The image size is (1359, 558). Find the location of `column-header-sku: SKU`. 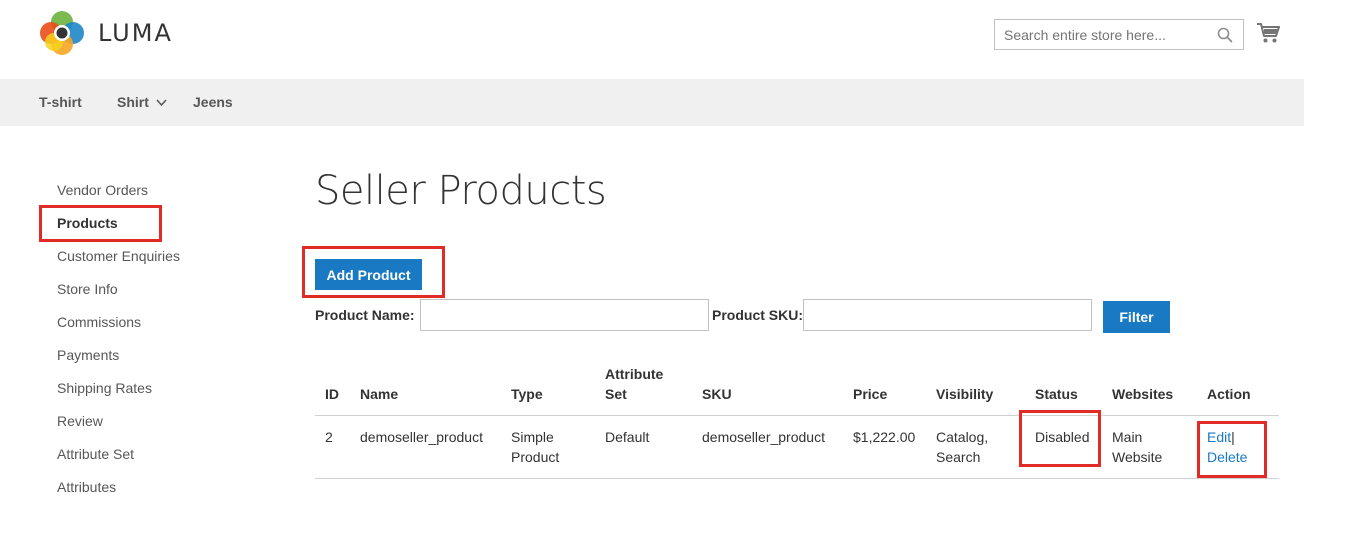

column-header-sku: SKU is located at coordinates (717, 394).